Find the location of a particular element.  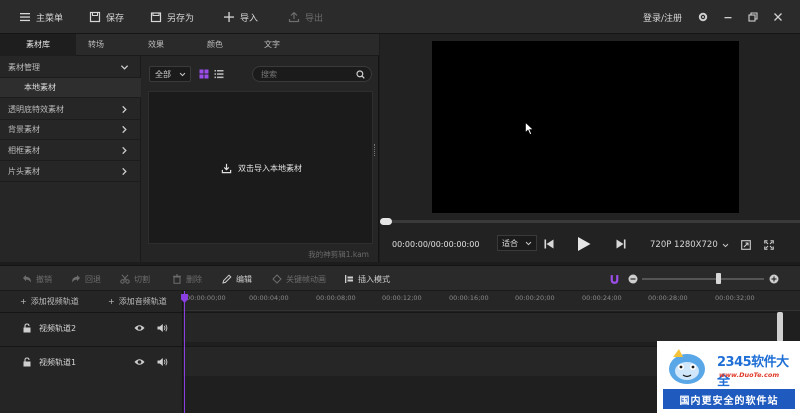

import-drop-area: 双击导入本地素材 is located at coordinates (260, 167).